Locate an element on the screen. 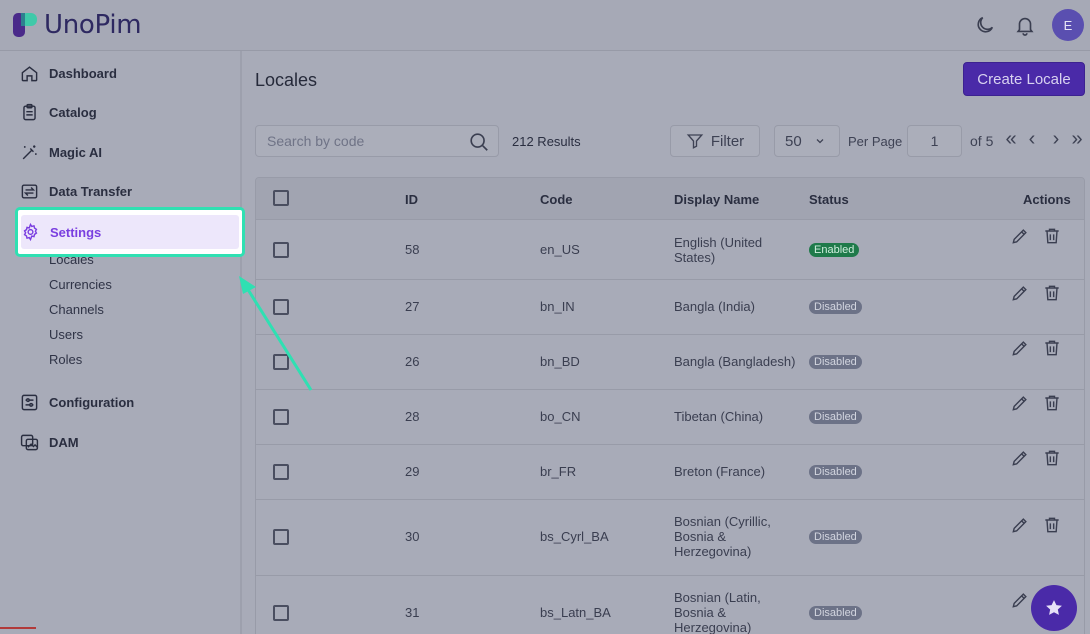 The width and height of the screenshot is (1090, 634). page-title: Locales is located at coordinates (286, 80).